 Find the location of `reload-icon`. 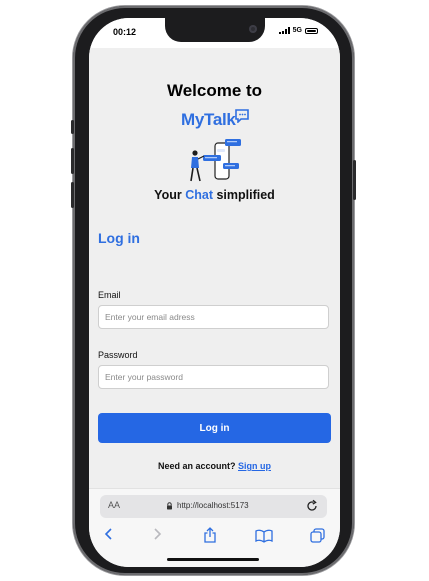

reload-icon is located at coordinates (312, 506).